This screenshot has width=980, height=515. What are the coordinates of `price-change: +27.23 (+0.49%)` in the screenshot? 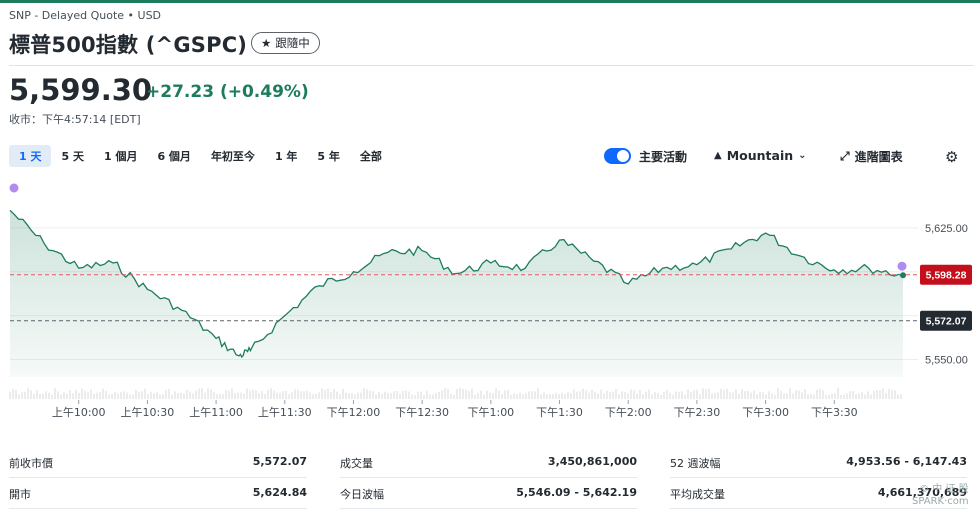 It's located at (227, 92).